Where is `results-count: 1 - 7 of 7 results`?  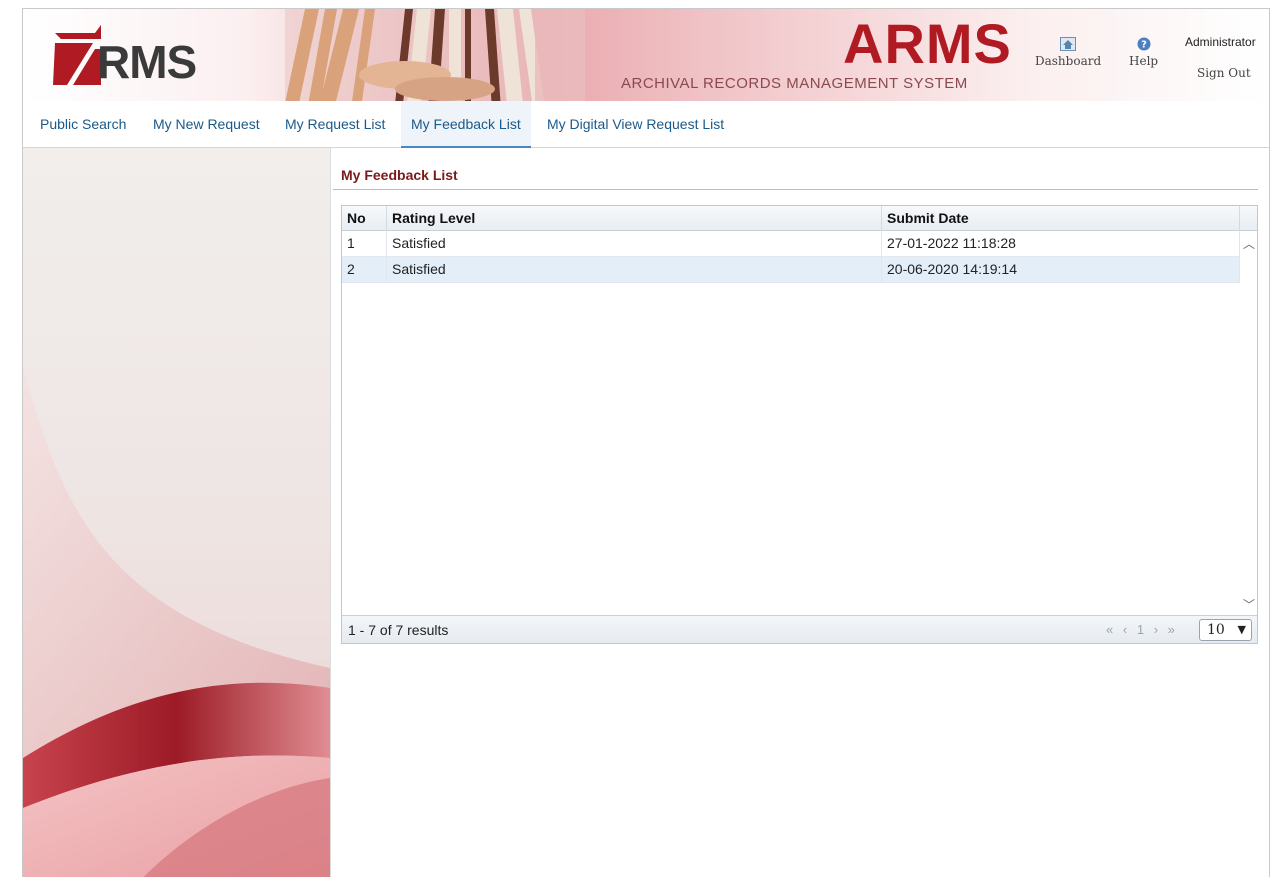
results-count: 1 - 7 of 7 results is located at coordinates (398, 630).